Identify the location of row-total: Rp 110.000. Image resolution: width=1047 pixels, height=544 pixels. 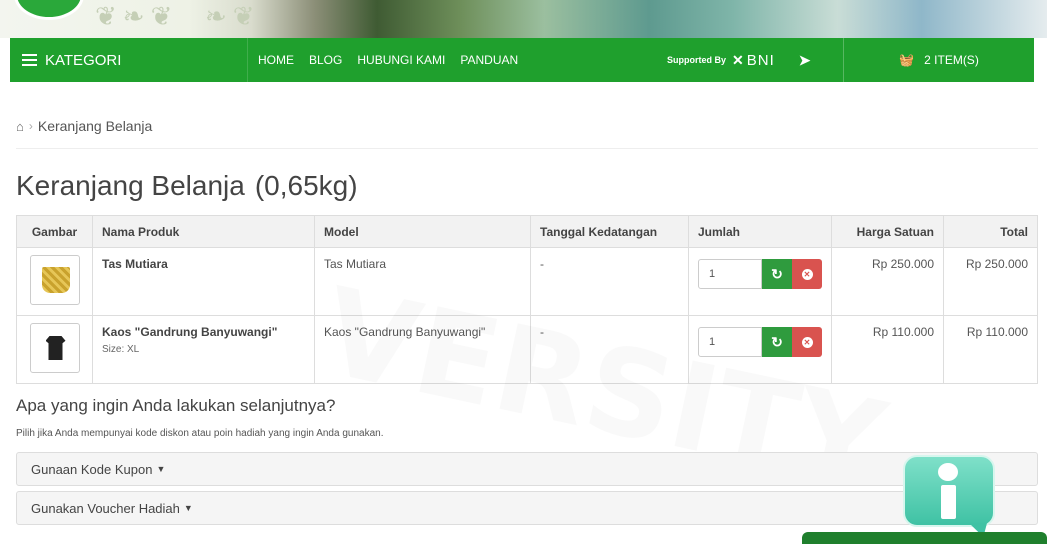
(990, 349).